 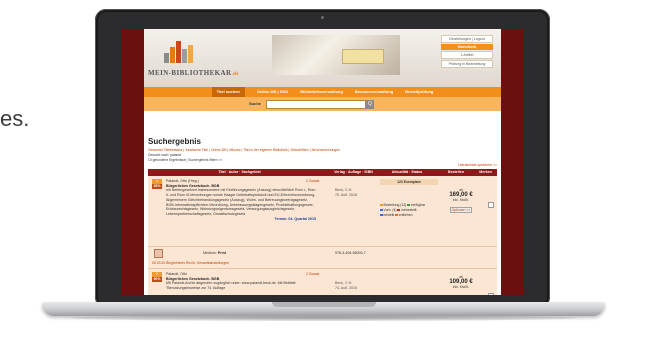 What do you see at coordinates (15, 118) in the screenshot?
I see `background-text: es.` at bounding box center [15, 118].